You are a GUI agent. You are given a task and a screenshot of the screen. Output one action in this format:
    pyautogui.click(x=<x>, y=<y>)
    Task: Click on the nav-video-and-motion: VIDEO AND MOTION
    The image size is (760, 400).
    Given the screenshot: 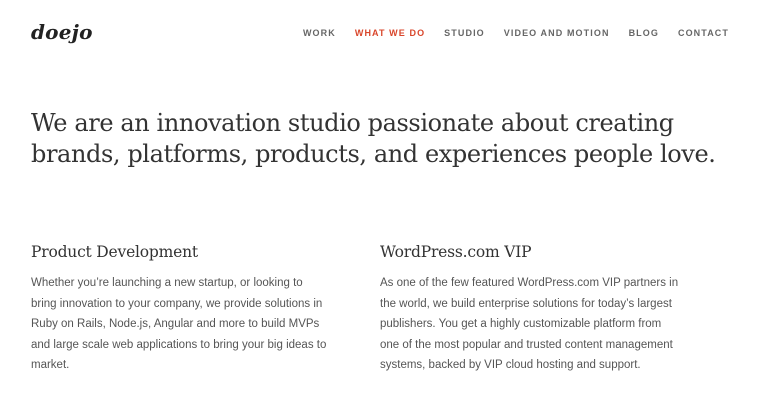 What is the action you would take?
    pyautogui.click(x=557, y=33)
    